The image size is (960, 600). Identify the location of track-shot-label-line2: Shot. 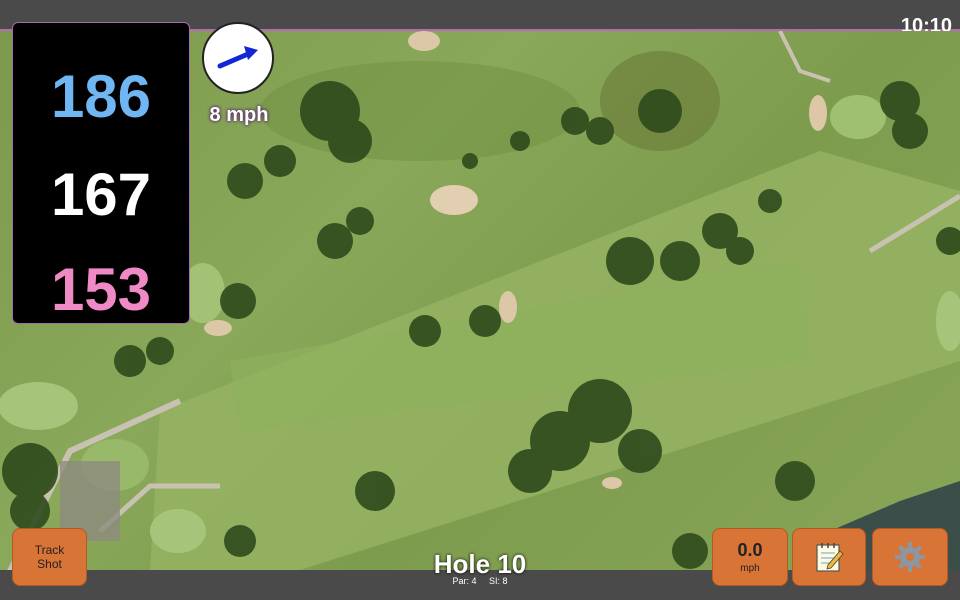
(49, 564).